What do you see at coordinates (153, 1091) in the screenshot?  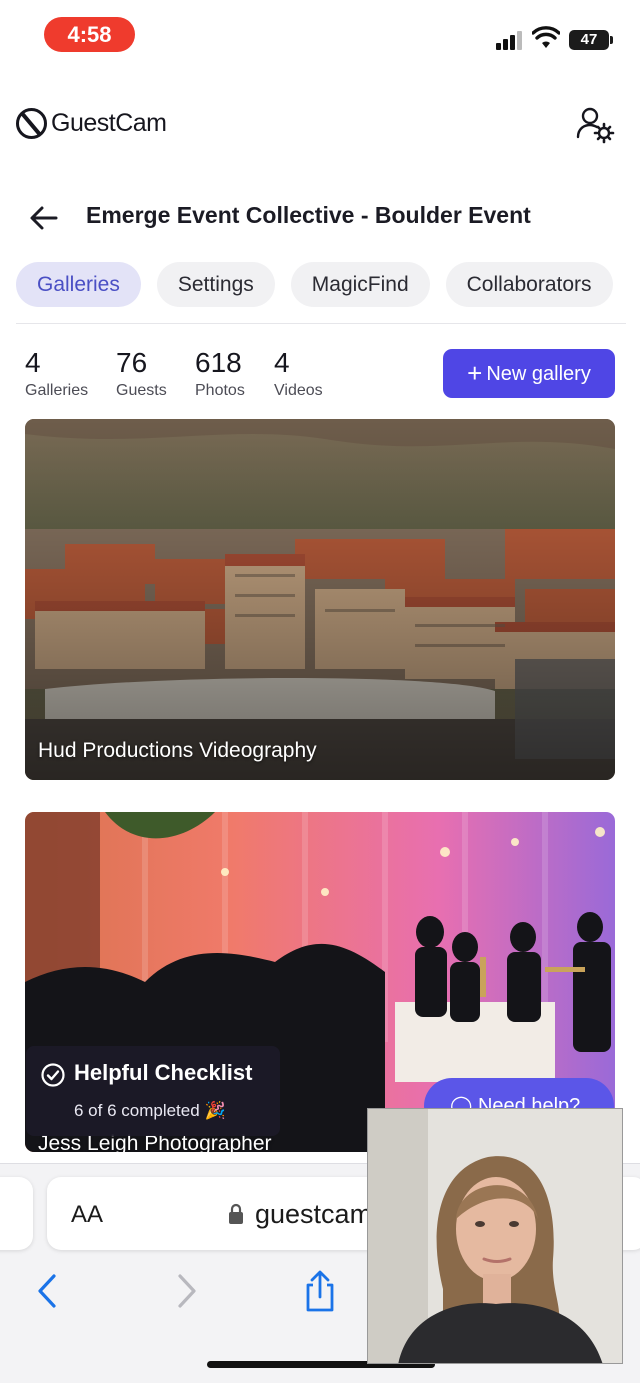 I see `helpful-checklist: Helpful Checklist 6 of 6 completed 🎉` at bounding box center [153, 1091].